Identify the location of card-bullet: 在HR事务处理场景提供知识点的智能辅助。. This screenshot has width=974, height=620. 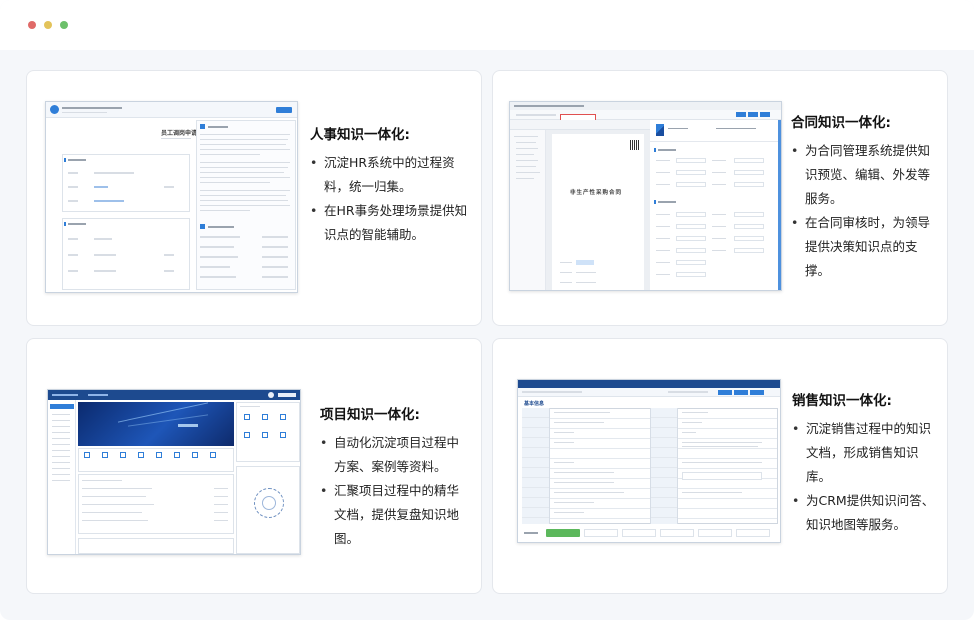
(390, 223).